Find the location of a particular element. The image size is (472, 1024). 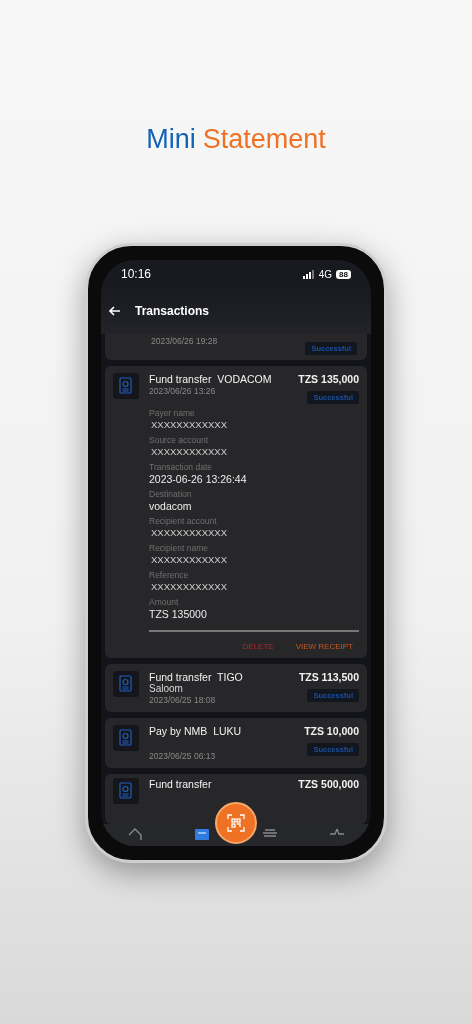

detail-value: vodacom is located at coordinates (171, 506).